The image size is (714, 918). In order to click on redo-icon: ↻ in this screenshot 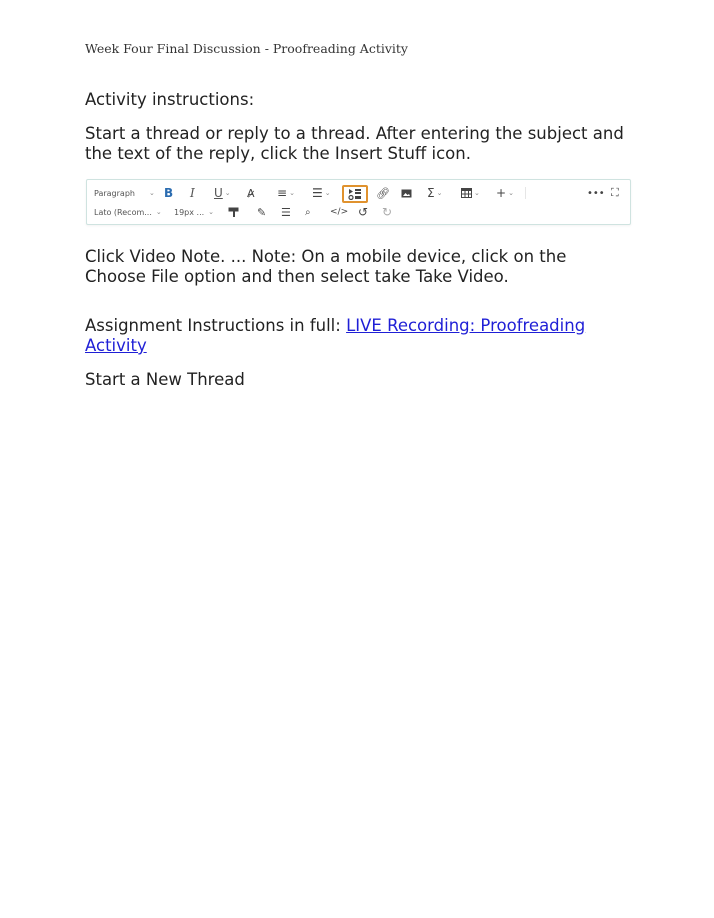, I will do `click(387, 212)`.